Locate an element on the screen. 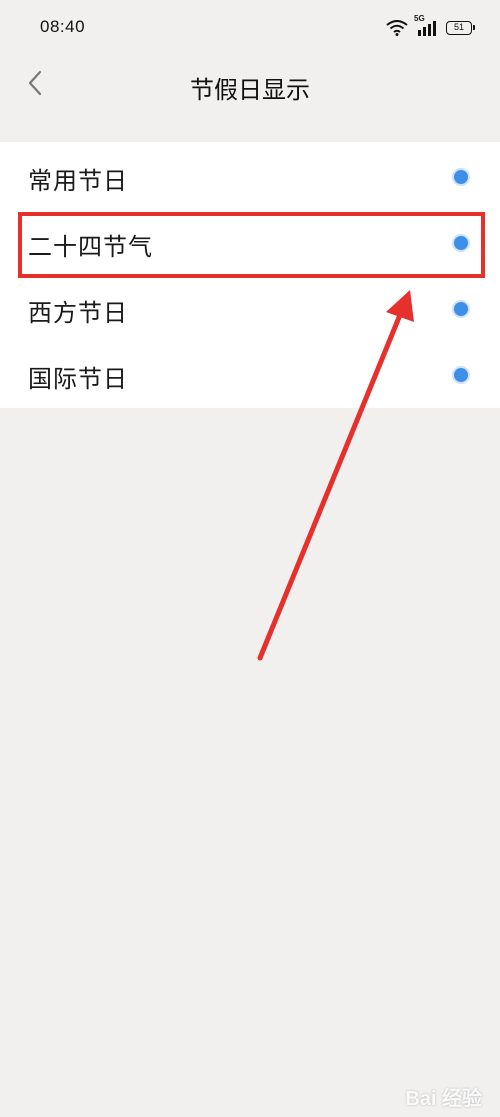 This screenshot has height=1117, width=500. option-common-holidays: 常用节日 is located at coordinates (250, 177).